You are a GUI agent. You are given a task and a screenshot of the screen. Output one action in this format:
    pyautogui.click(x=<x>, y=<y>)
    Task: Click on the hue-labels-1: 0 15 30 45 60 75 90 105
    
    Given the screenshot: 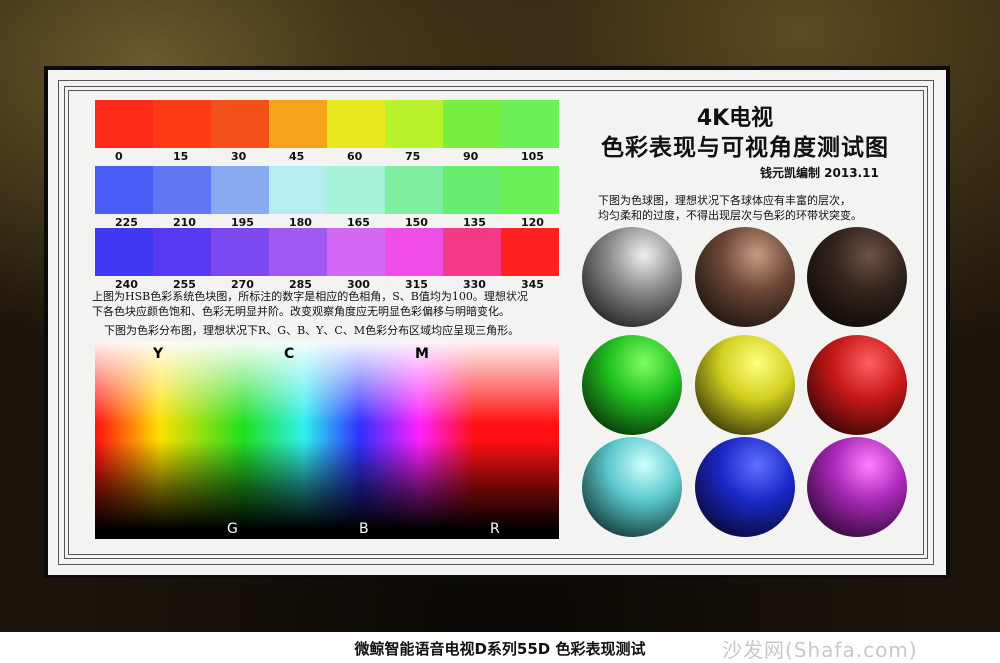 What is the action you would take?
    pyautogui.click(x=327, y=156)
    